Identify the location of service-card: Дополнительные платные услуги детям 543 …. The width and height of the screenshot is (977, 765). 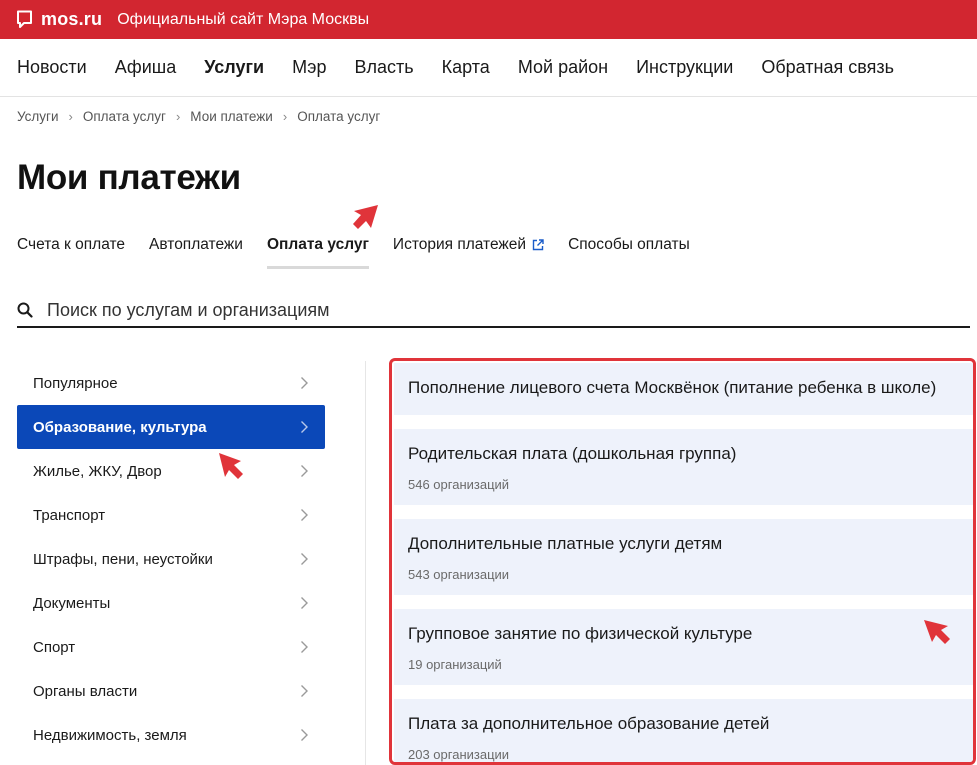
(683, 557).